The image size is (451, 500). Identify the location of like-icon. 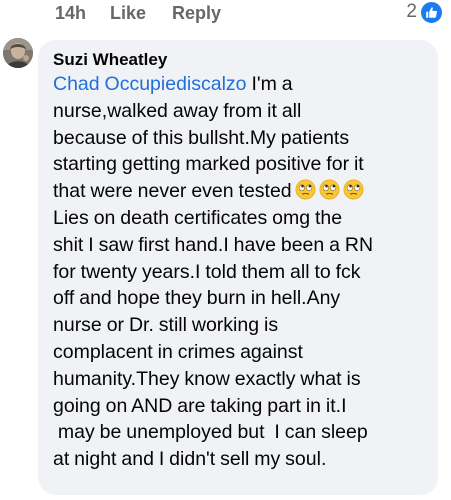
(431, 12).